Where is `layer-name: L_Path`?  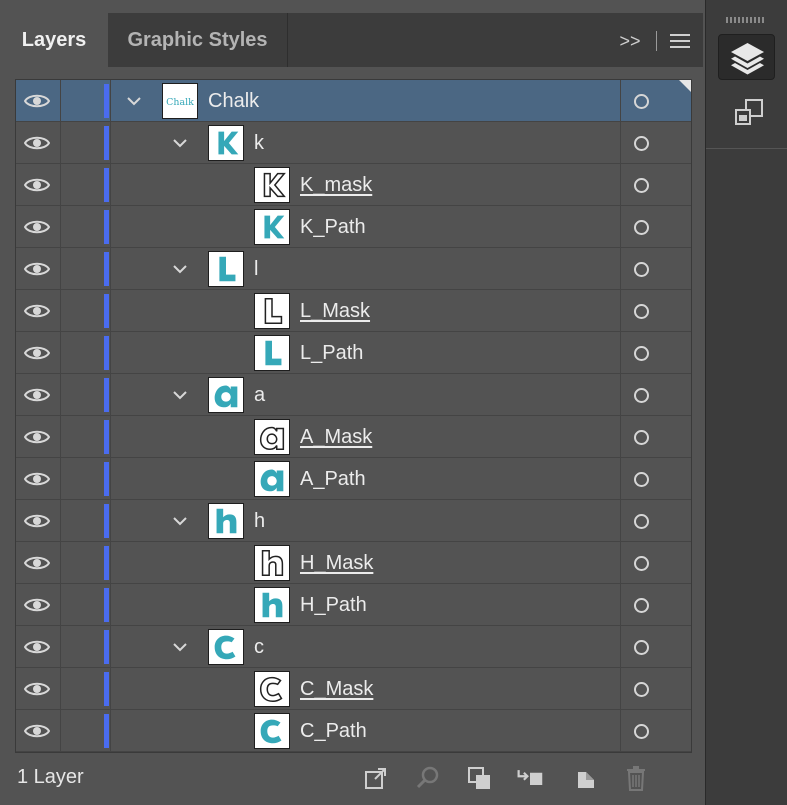 layer-name: L_Path is located at coordinates (331, 353).